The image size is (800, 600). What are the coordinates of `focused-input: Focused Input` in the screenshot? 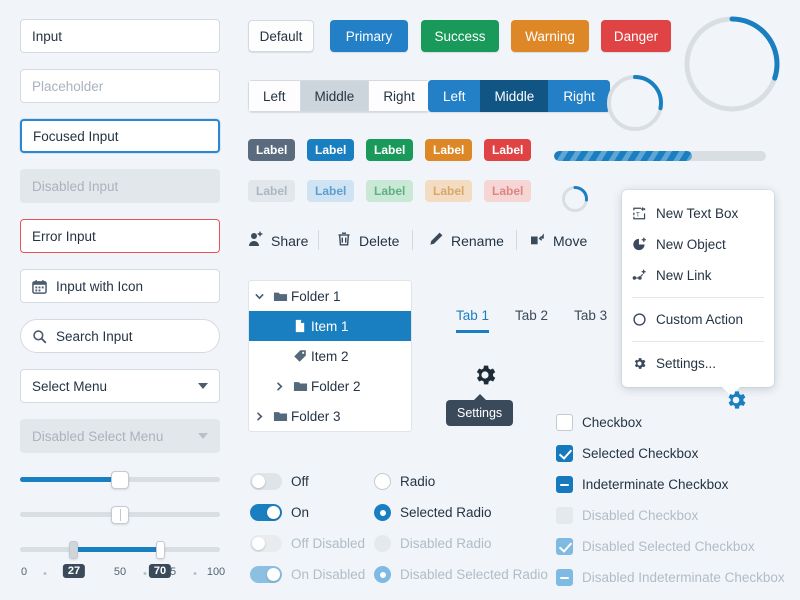 It's located at (120, 136).